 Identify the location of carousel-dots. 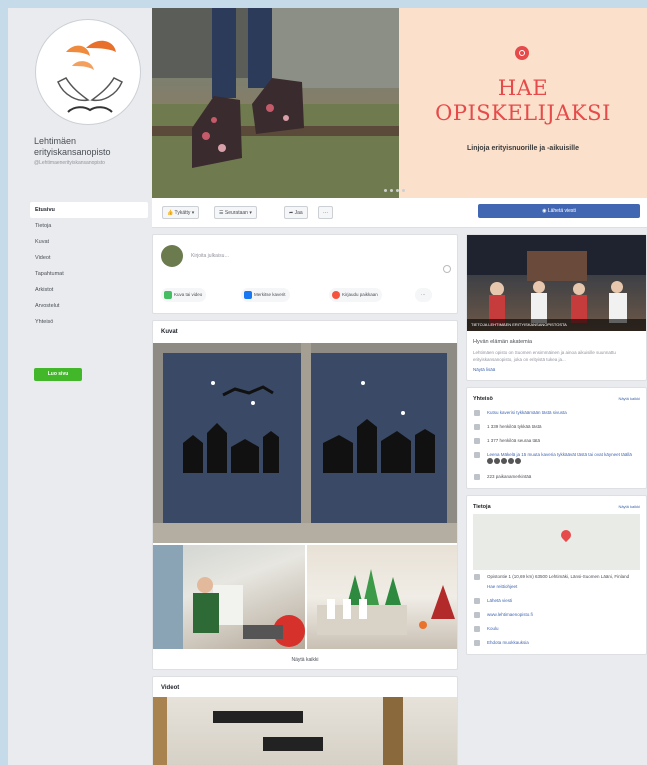
(396, 191).